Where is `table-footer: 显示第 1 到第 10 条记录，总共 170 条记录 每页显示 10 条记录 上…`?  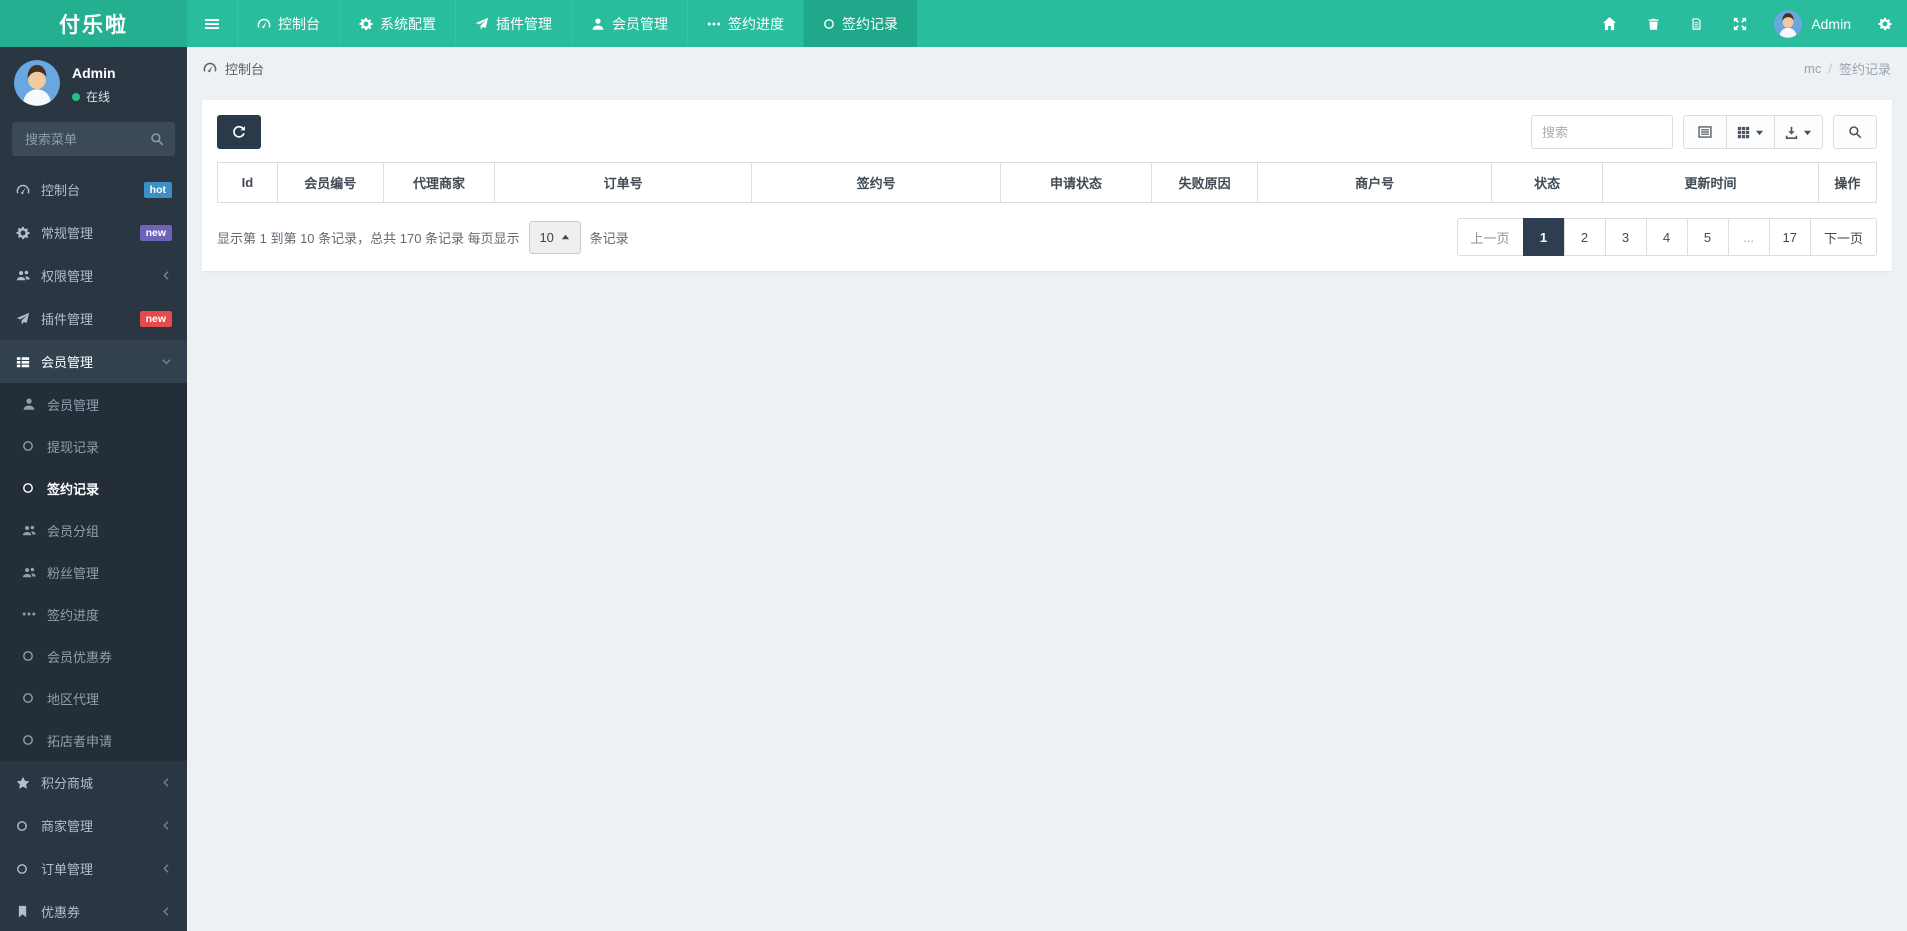
table-footer: 显示第 1 到第 10 条记录，总共 170 条记录 每页显示 10 条记录 上… is located at coordinates (1047, 237).